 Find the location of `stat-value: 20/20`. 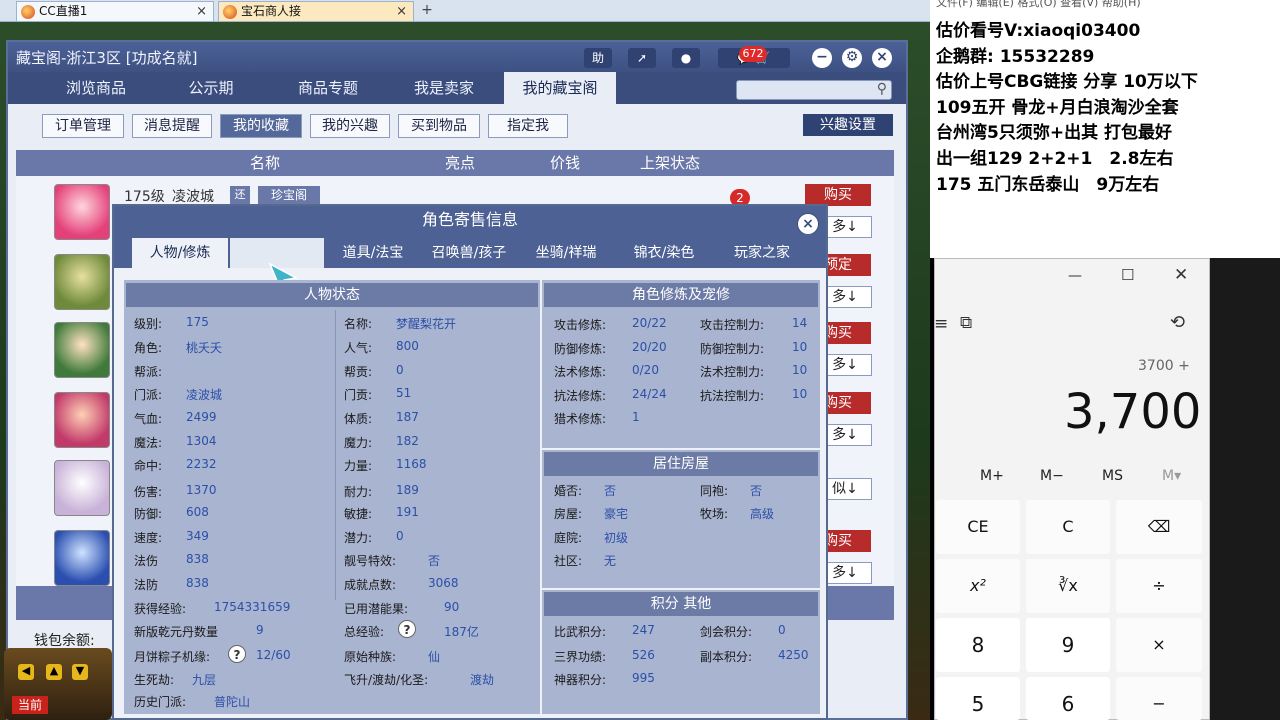

stat-value: 20/20 is located at coordinates (649, 347).